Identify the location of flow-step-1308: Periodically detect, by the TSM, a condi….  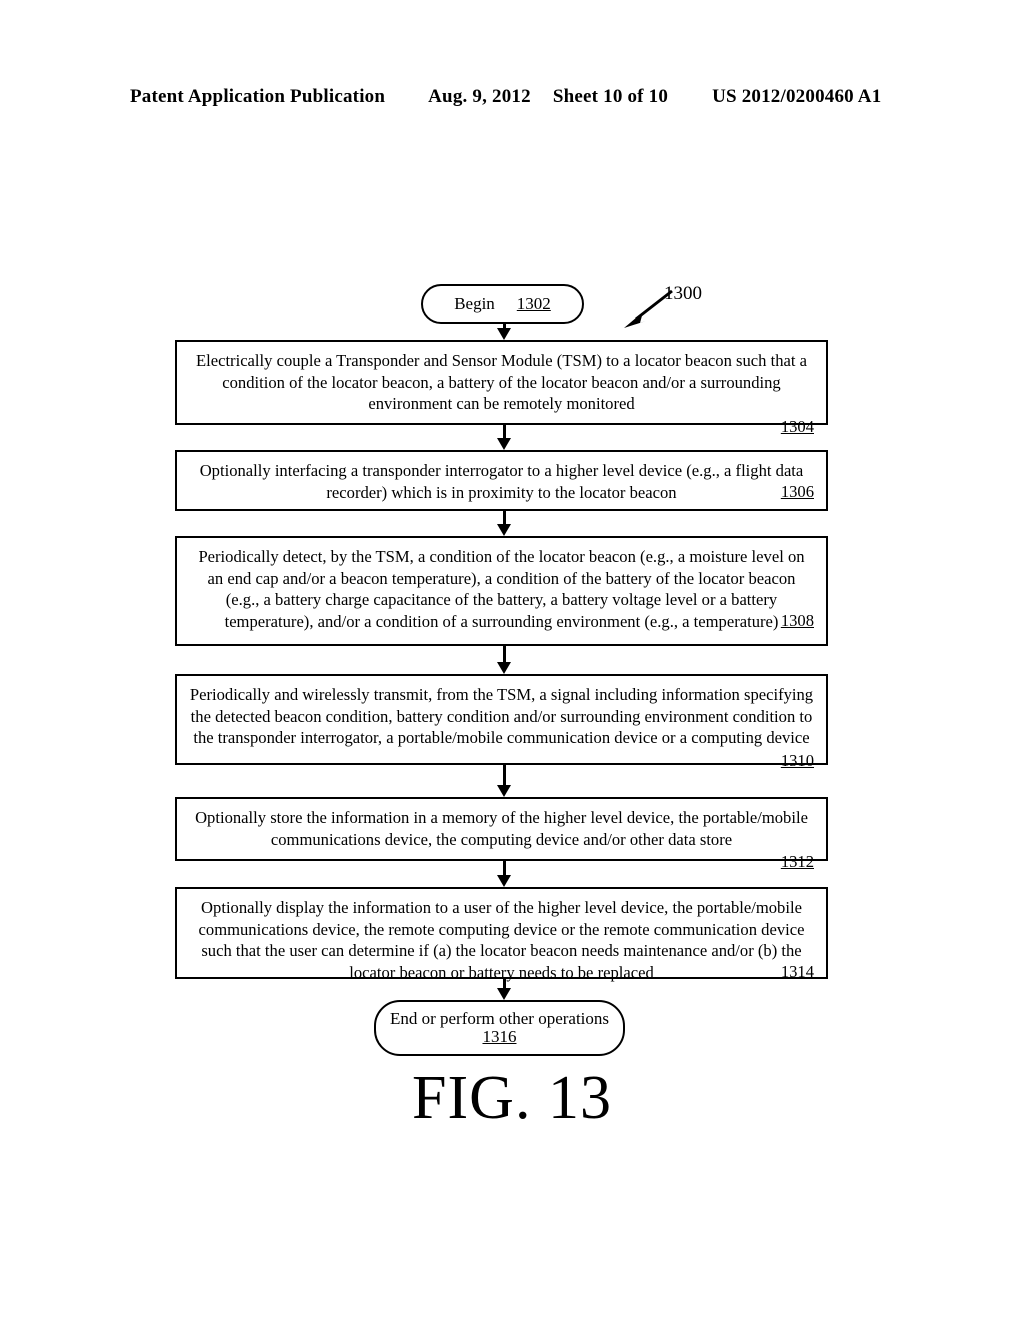
(501, 591).